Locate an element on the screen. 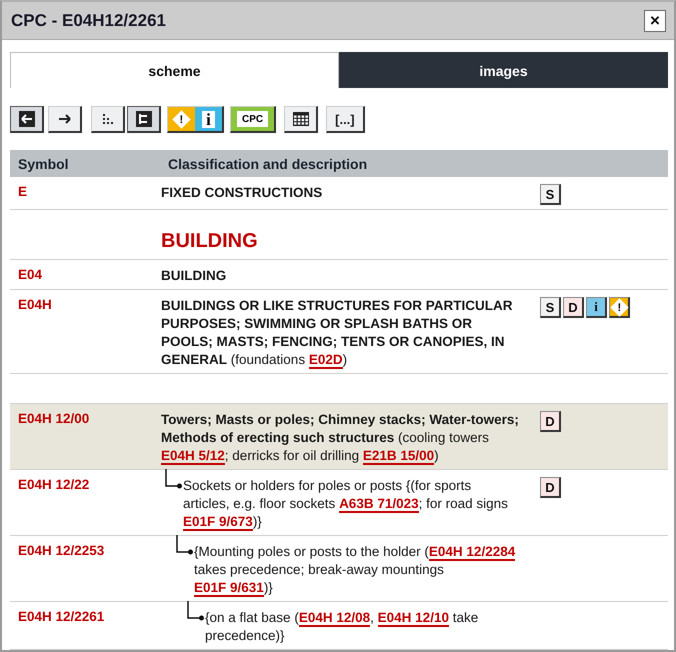 This screenshot has height=652, width=676. tree-button is located at coordinates (144, 119).